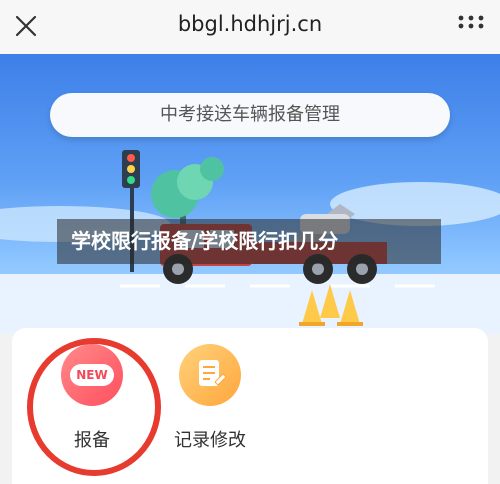  Describe the element at coordinates (92, 440) in the screenshot. I see `menu-item-label: 报备` at that location.